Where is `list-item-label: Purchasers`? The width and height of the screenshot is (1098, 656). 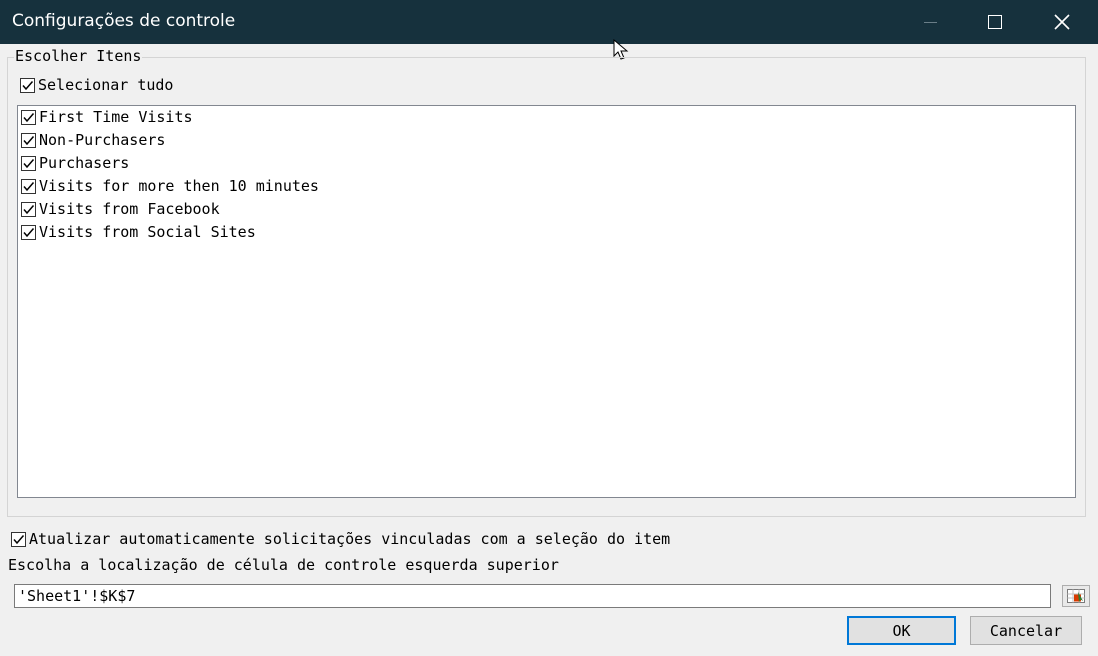 list-item-label: Purchasers is located at coordinates (84, 163).